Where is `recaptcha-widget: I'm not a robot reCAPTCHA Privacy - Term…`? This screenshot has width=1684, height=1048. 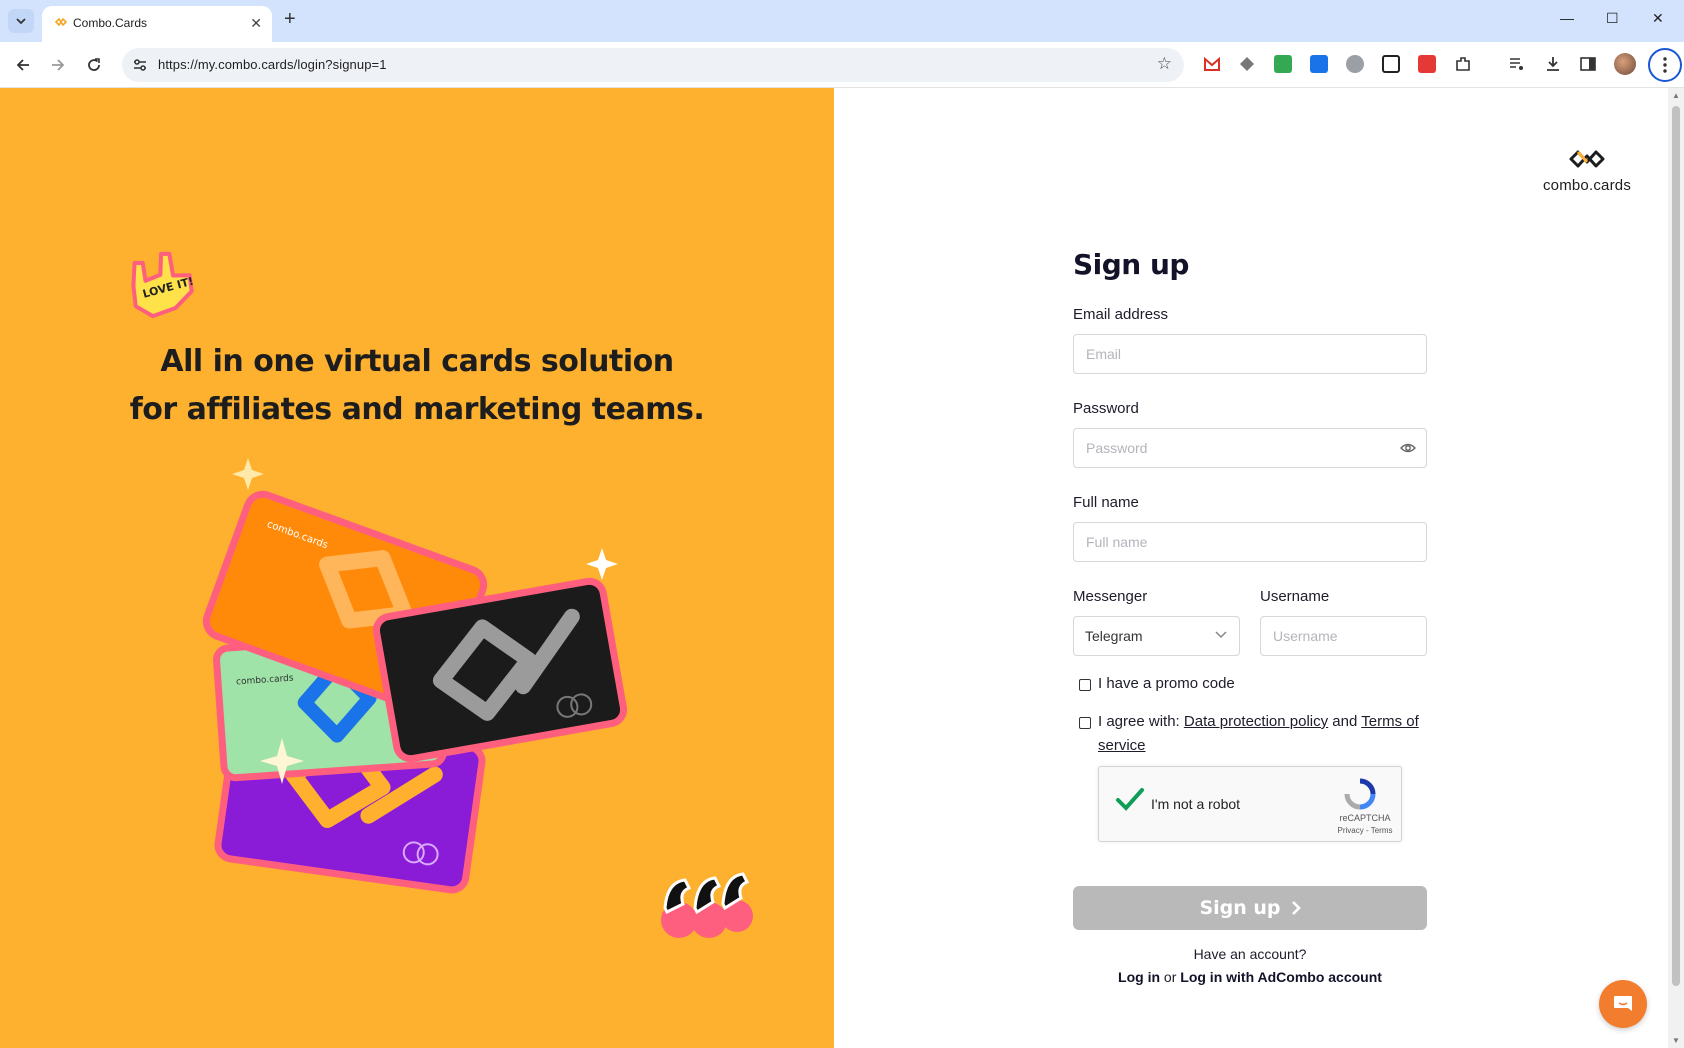 recaptcha-widget: I'm not a robot reCAPTCHA Privacy - Term… is located at coordinates (1250, 804).